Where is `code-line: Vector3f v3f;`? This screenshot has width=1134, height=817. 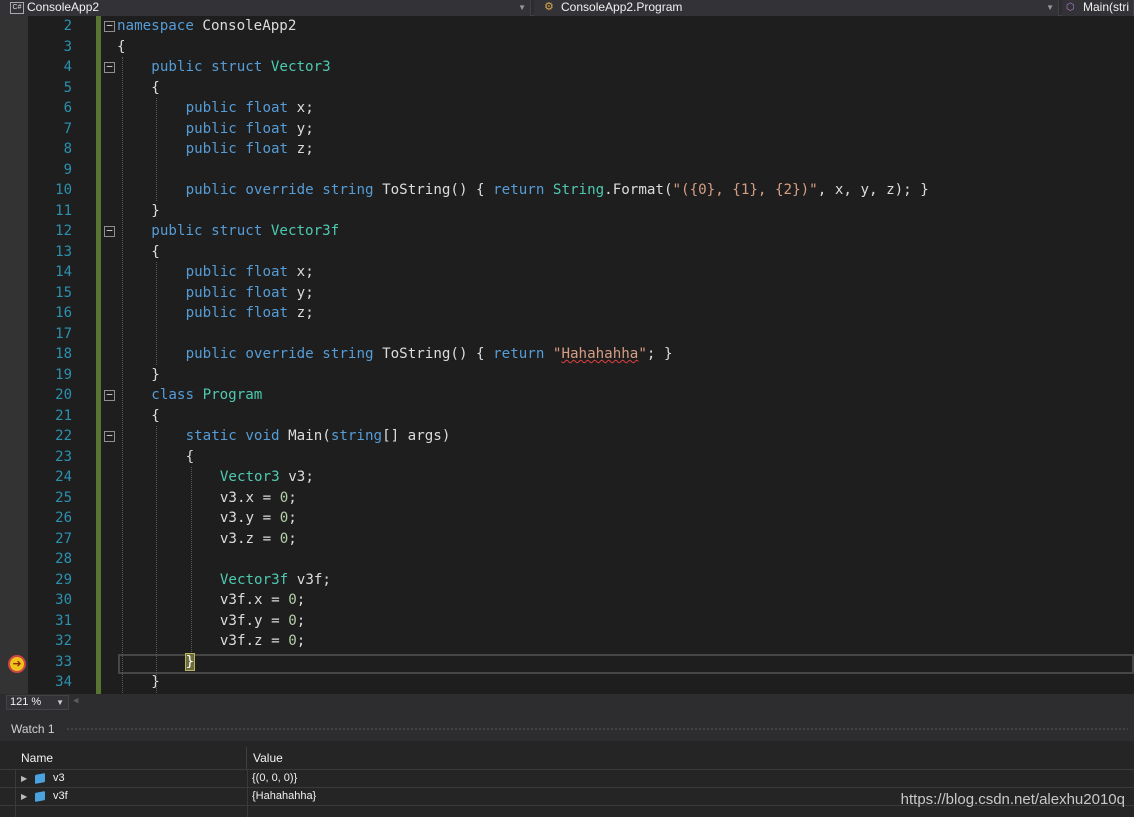 code-line: Vector3f v3f; is located at coordinates (275, 580).